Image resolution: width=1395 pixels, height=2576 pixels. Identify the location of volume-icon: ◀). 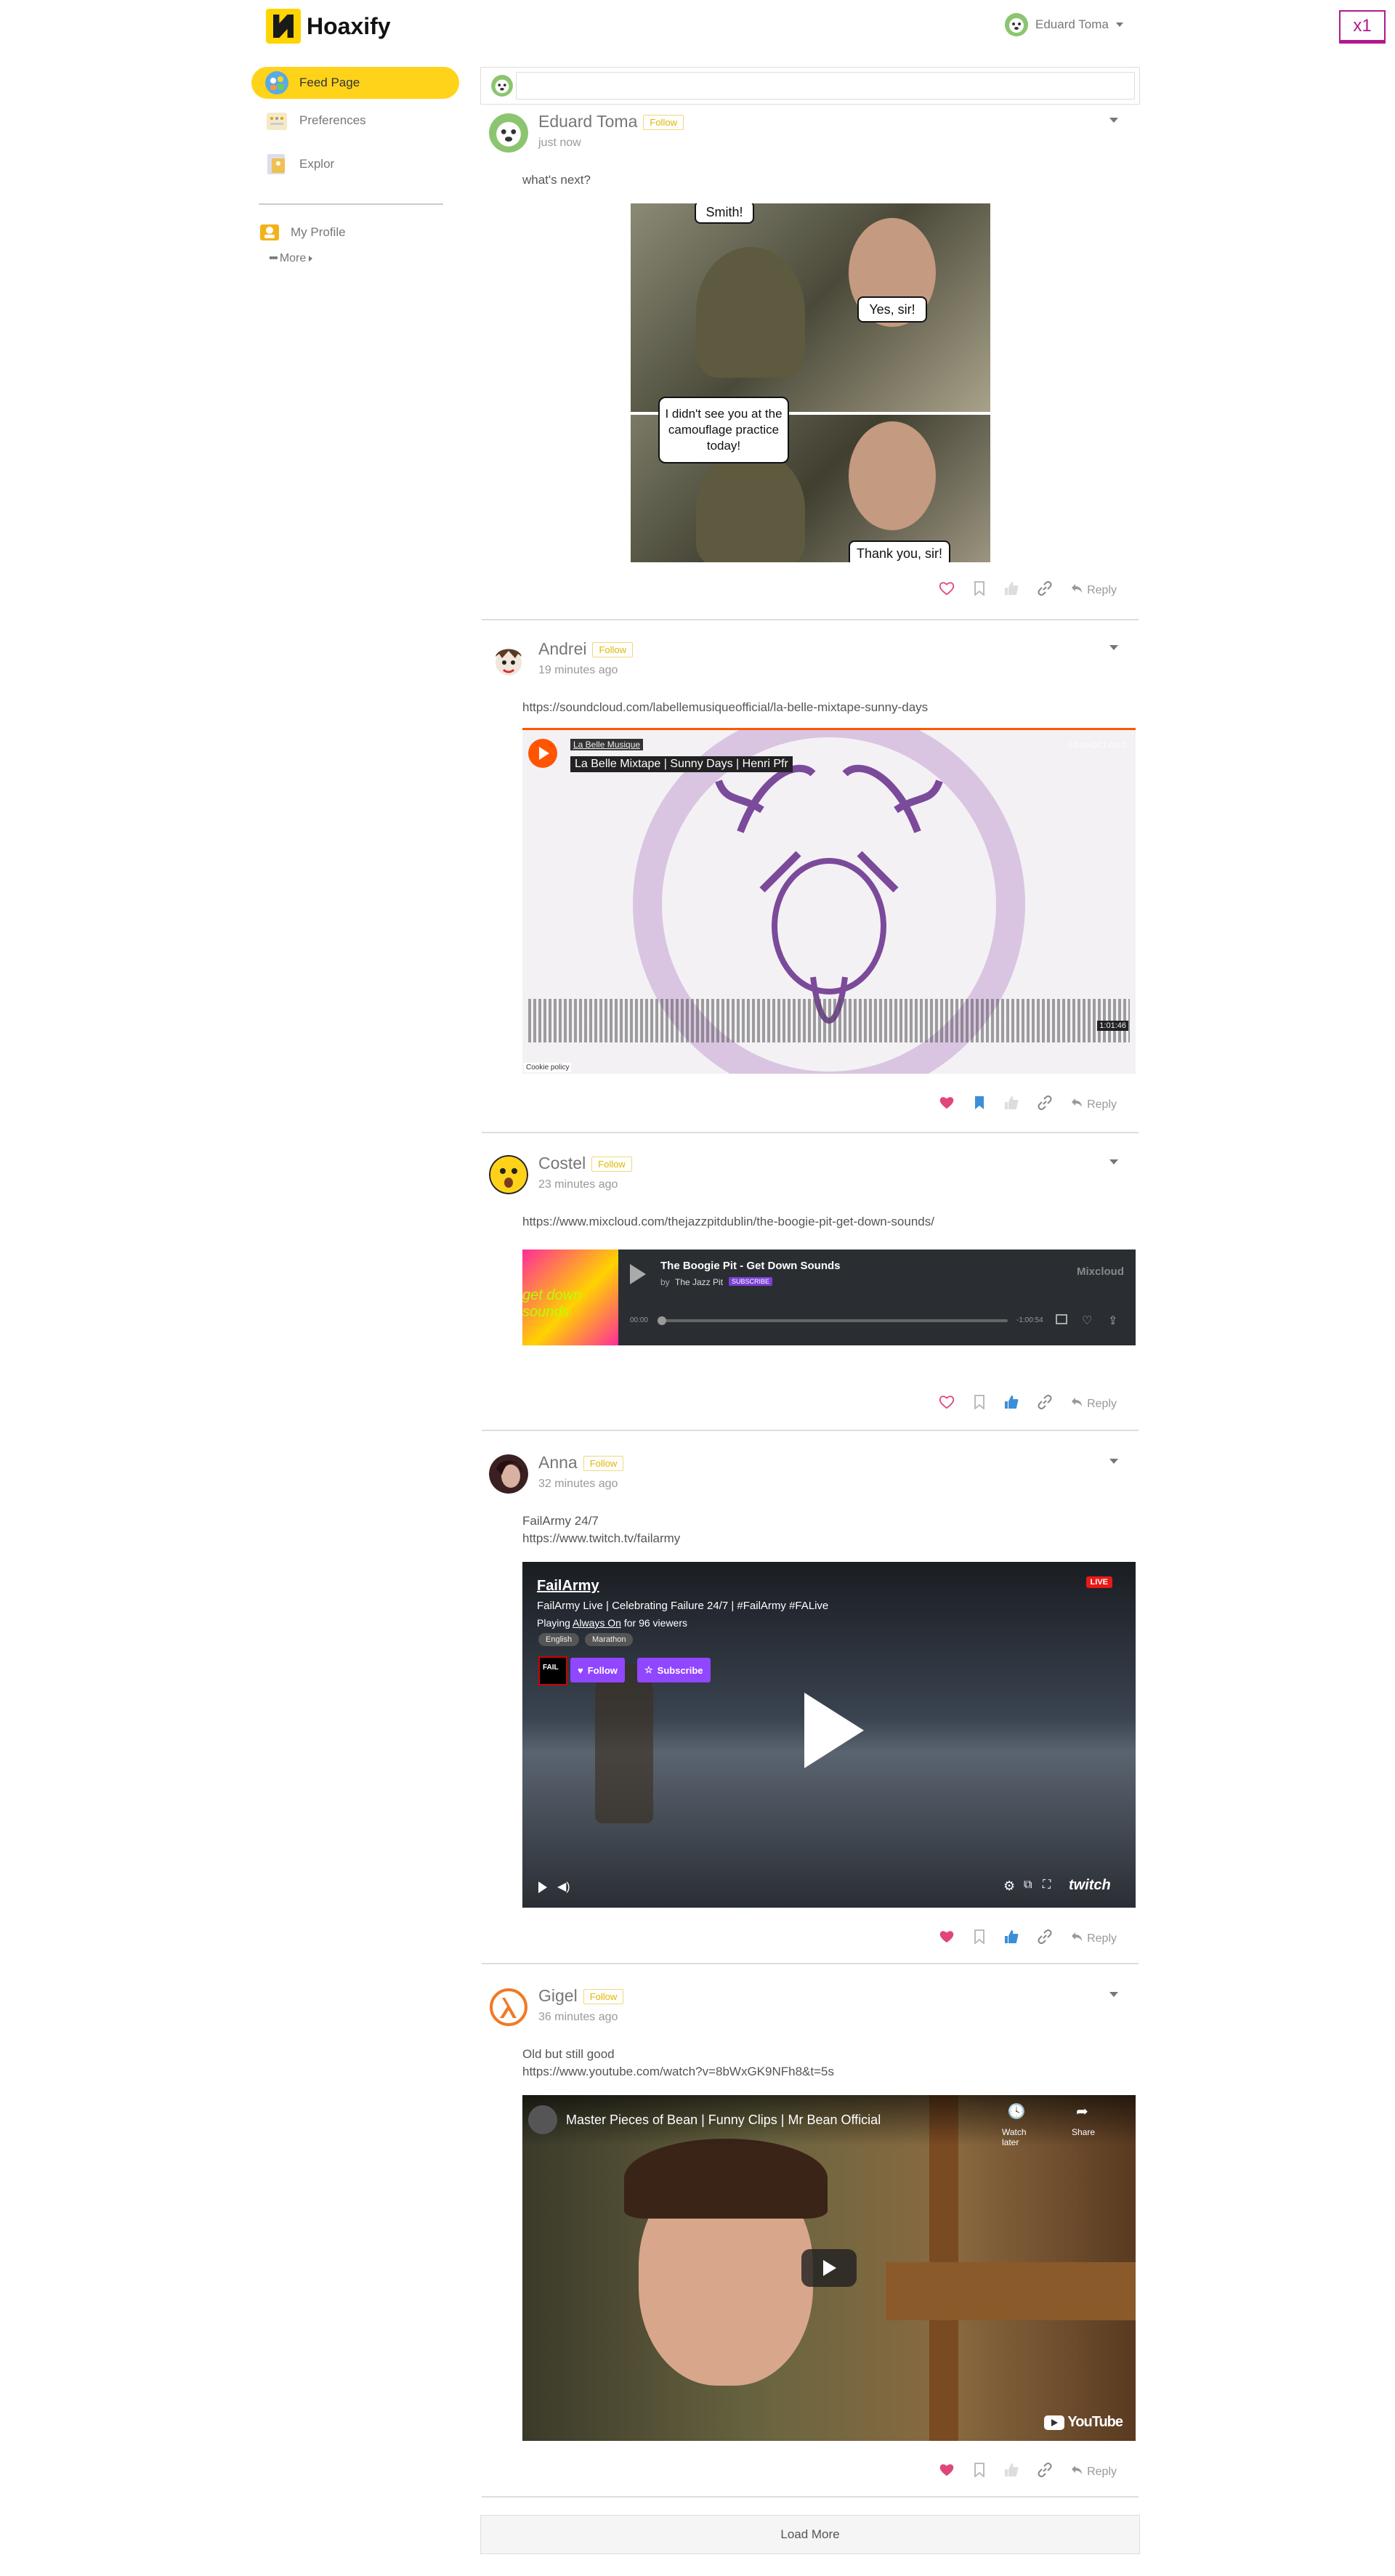
(563, 1886).